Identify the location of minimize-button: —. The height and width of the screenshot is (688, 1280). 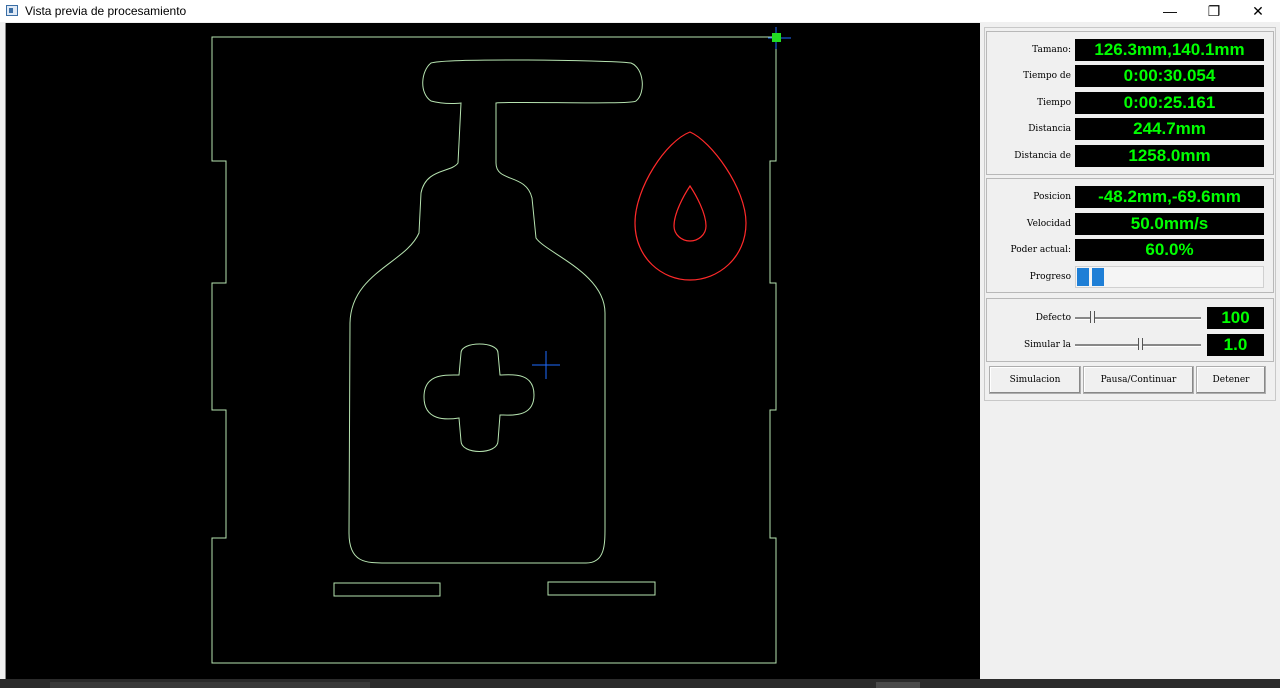
(1170, 11).